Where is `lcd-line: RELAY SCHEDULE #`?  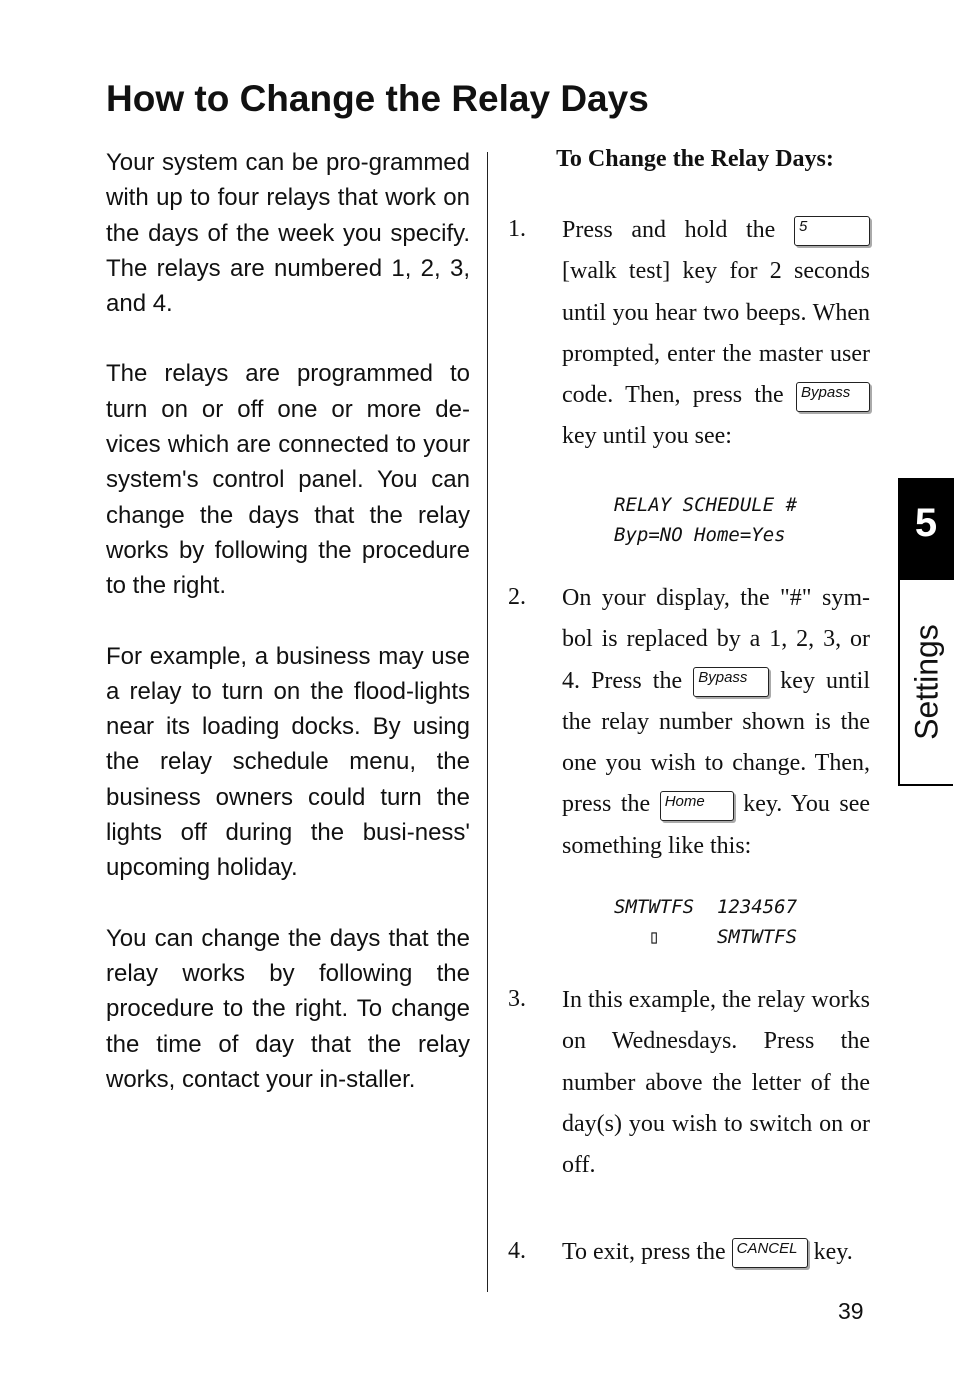 lcd-line: RELAY SCHEDULE # is located at coordinates (706, 505).